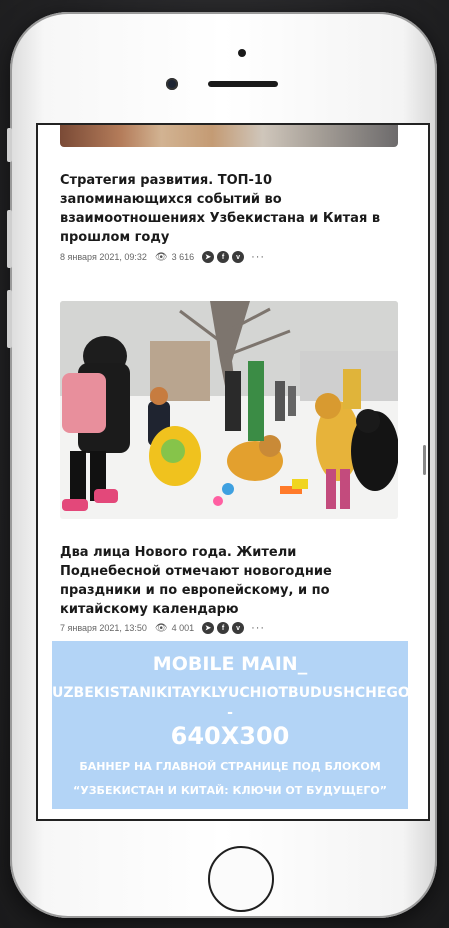 This screenshot has width=449, height=928. What do you see at coordinates (230, 664) in the screenshot?
I see `banner-line: MOBILE MAIN_` at bounding box center [230, 664].